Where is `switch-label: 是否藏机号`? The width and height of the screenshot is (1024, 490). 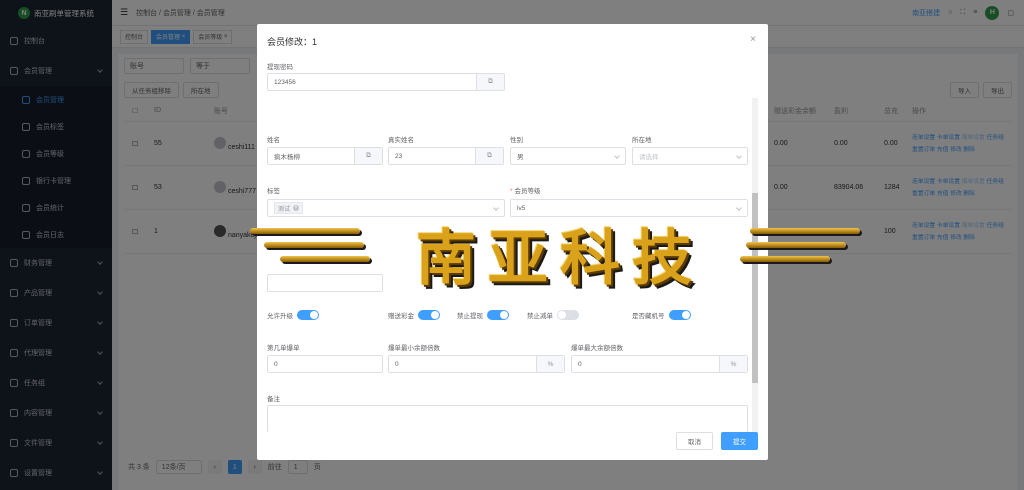 switch-label: 是否藏机号 is located at coordinates (648, 316).